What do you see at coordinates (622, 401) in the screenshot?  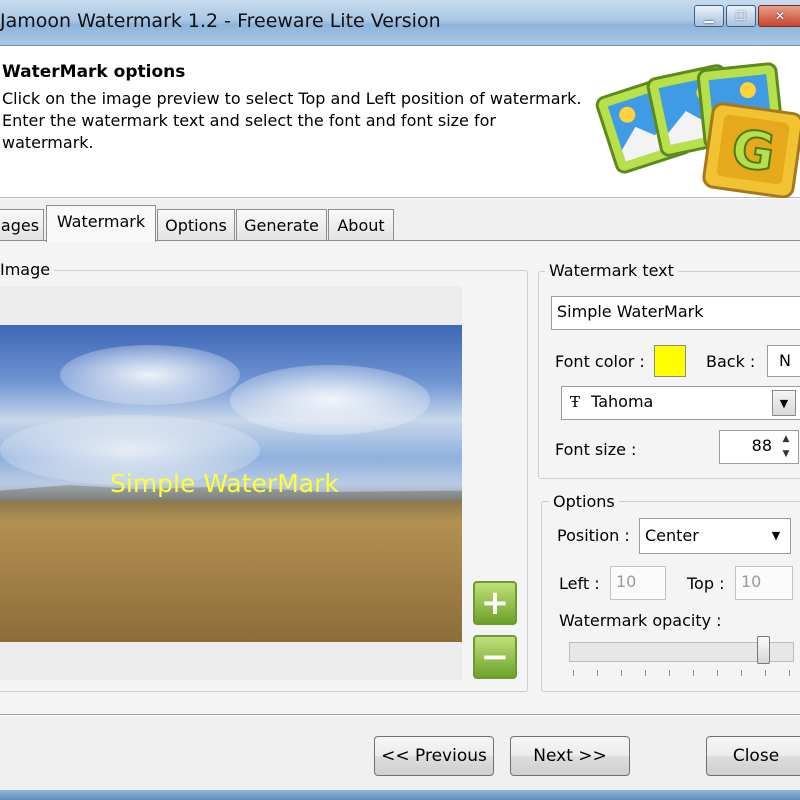 I see `font-name: Tahoma` at bounding box center [622, 401].